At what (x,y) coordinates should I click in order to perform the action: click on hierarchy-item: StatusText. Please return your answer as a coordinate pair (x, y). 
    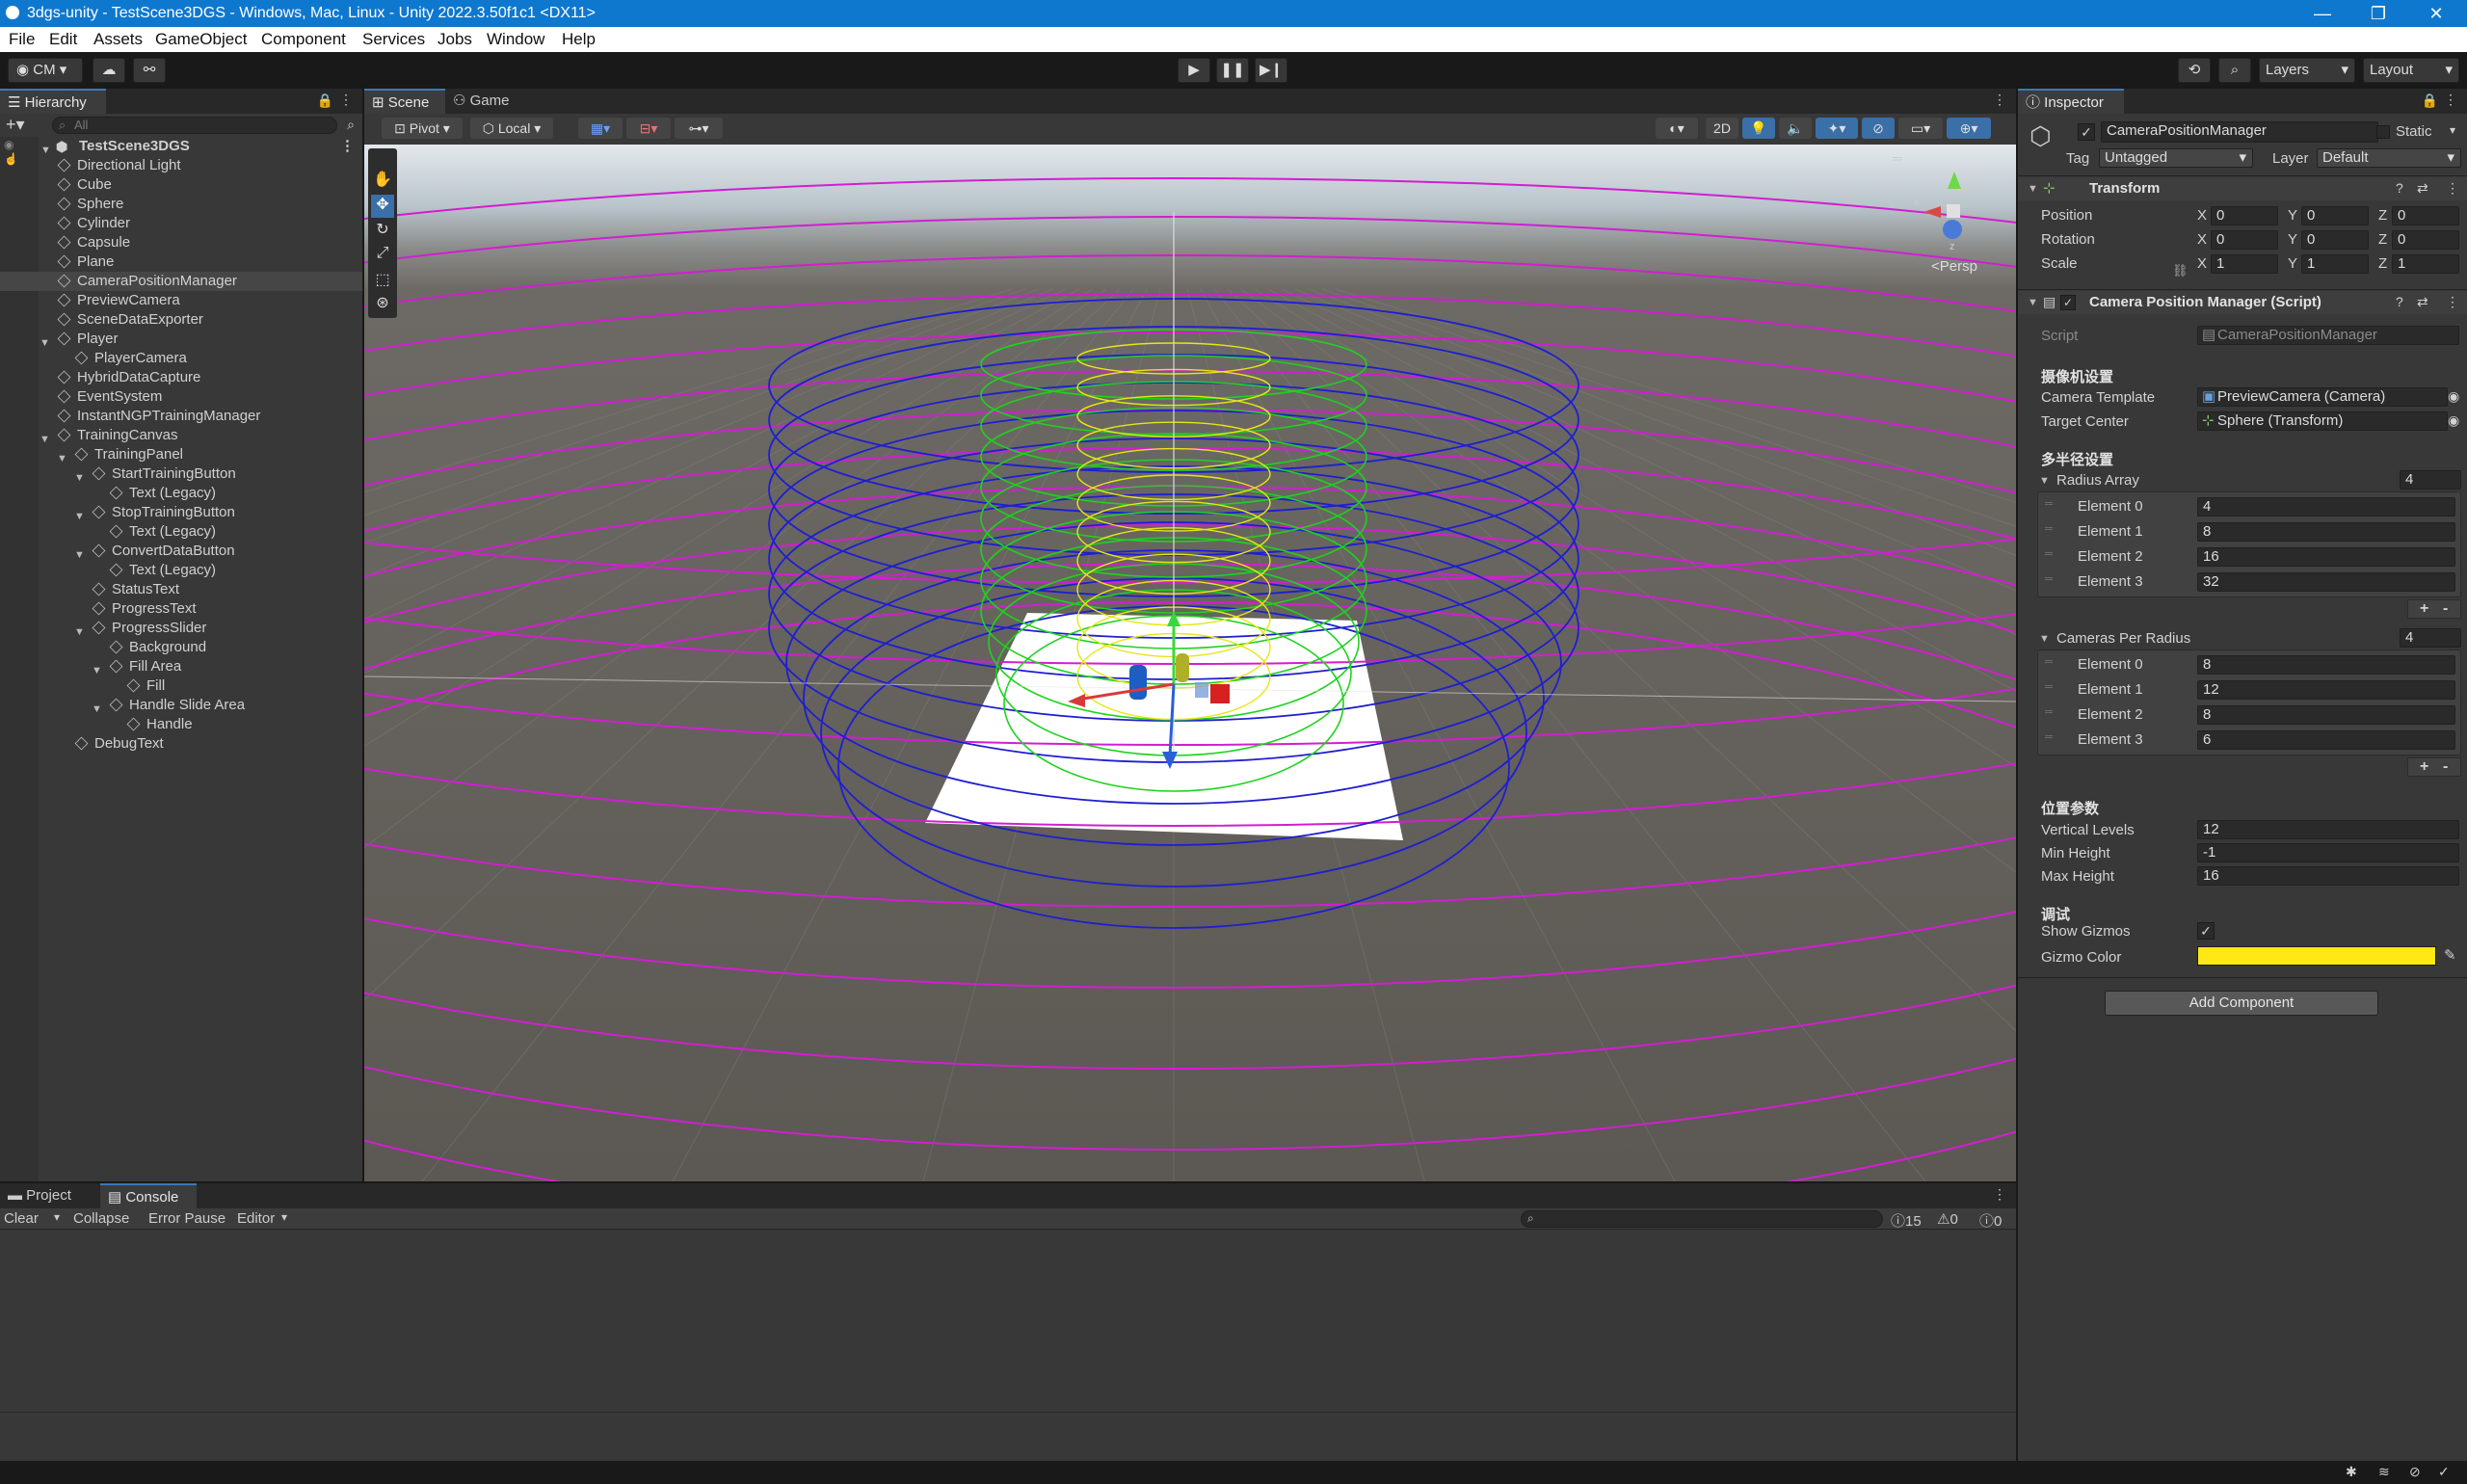
    Looking at the image, I should click on (181, 589).